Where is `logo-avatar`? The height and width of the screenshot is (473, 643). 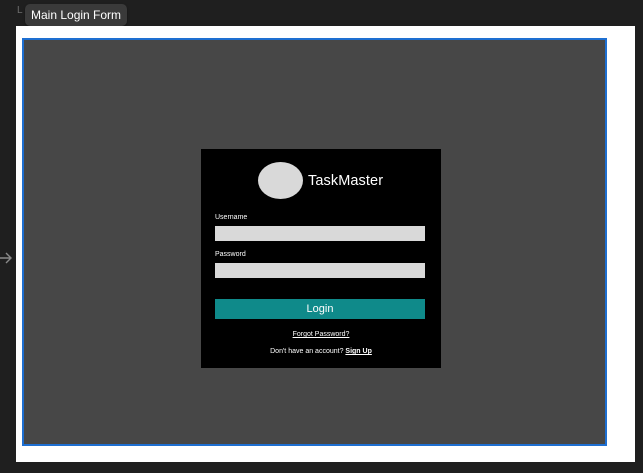
logo-avatar is located at coordinates (280, 180).